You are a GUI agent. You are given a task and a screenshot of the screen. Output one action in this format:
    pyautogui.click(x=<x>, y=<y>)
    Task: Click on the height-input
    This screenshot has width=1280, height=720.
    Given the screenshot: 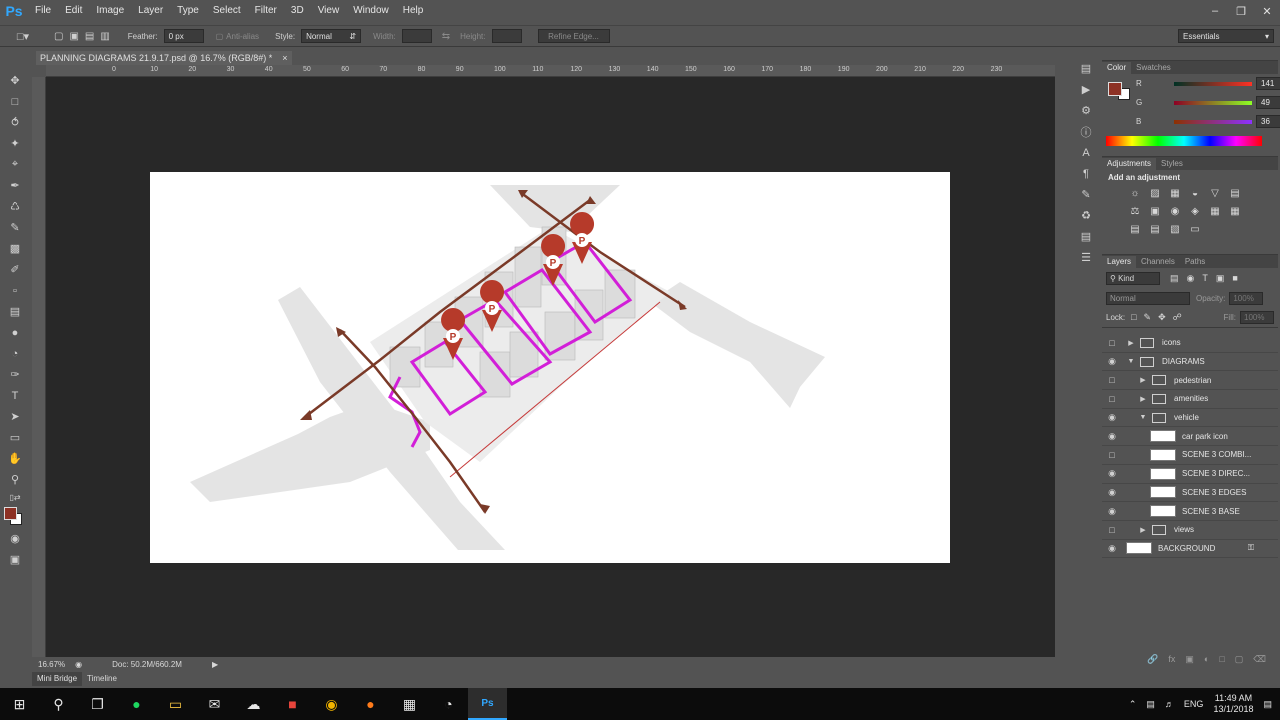 What is the action you would take?
    pyautogui.click(x=506, y=36)
    